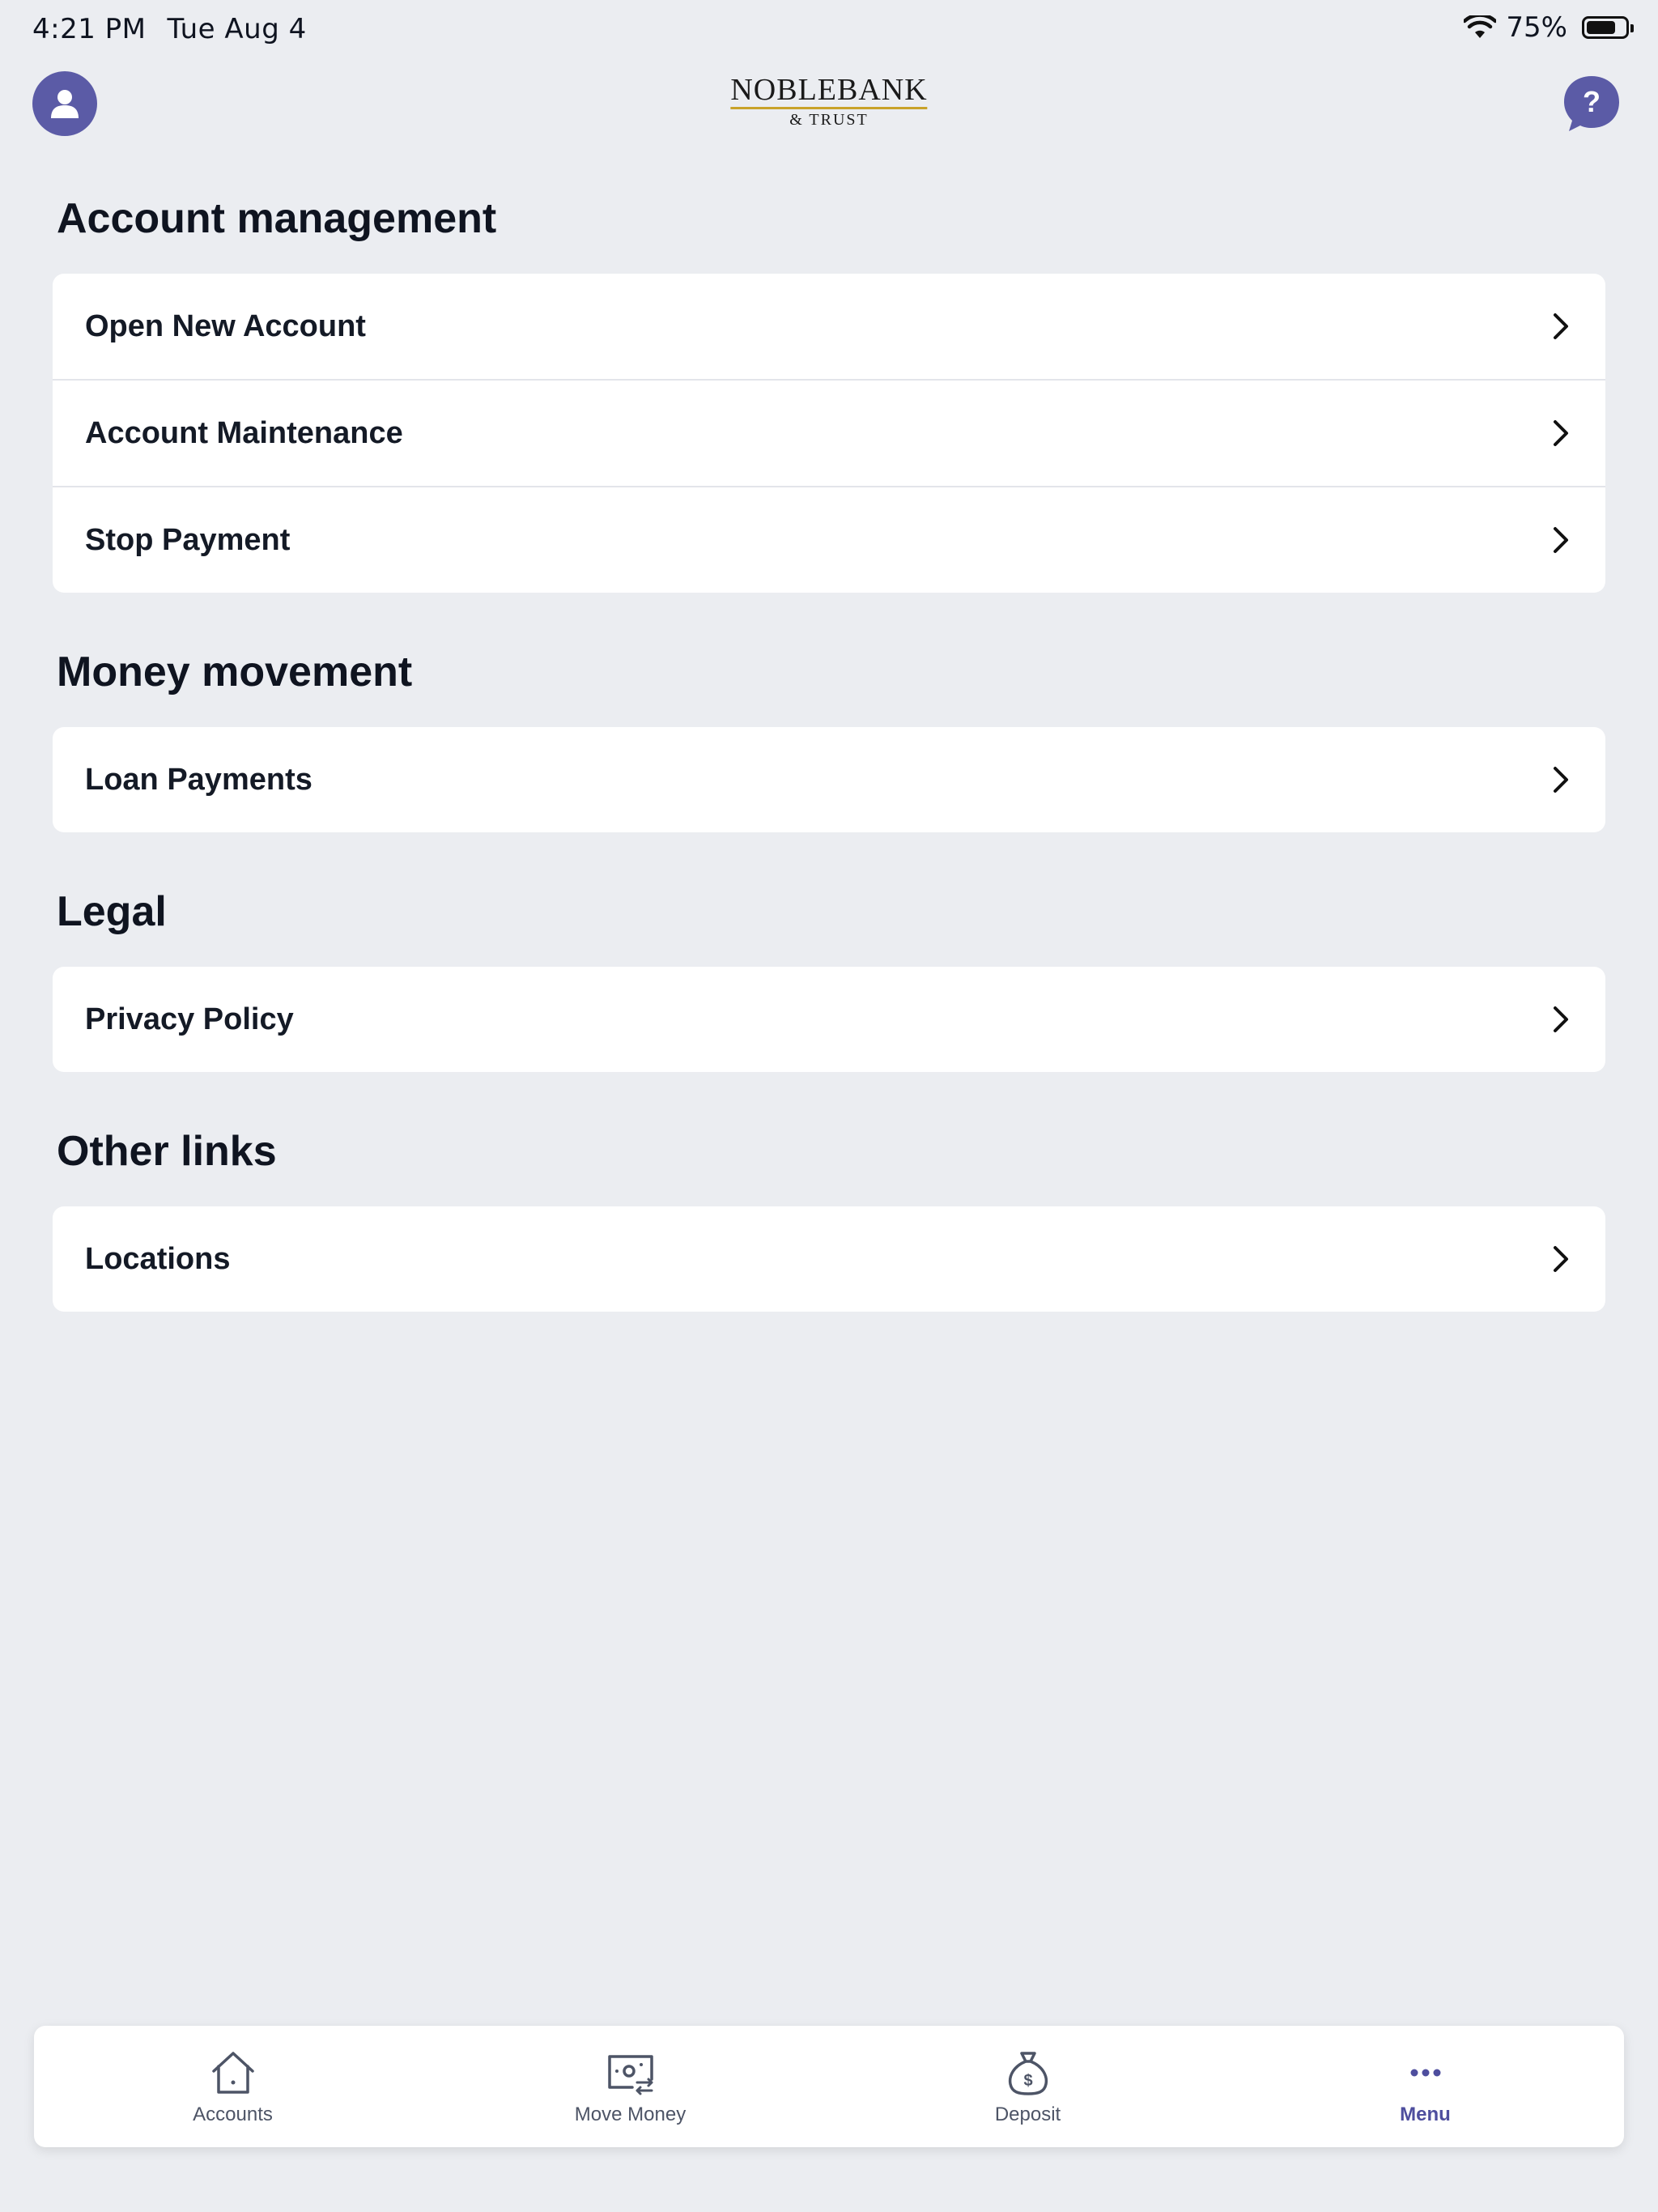  What do you see at coordinates (1425, 2086) in the screenshot?
I see `tab-menu: Menu` at bounding box center [1425, 2086].